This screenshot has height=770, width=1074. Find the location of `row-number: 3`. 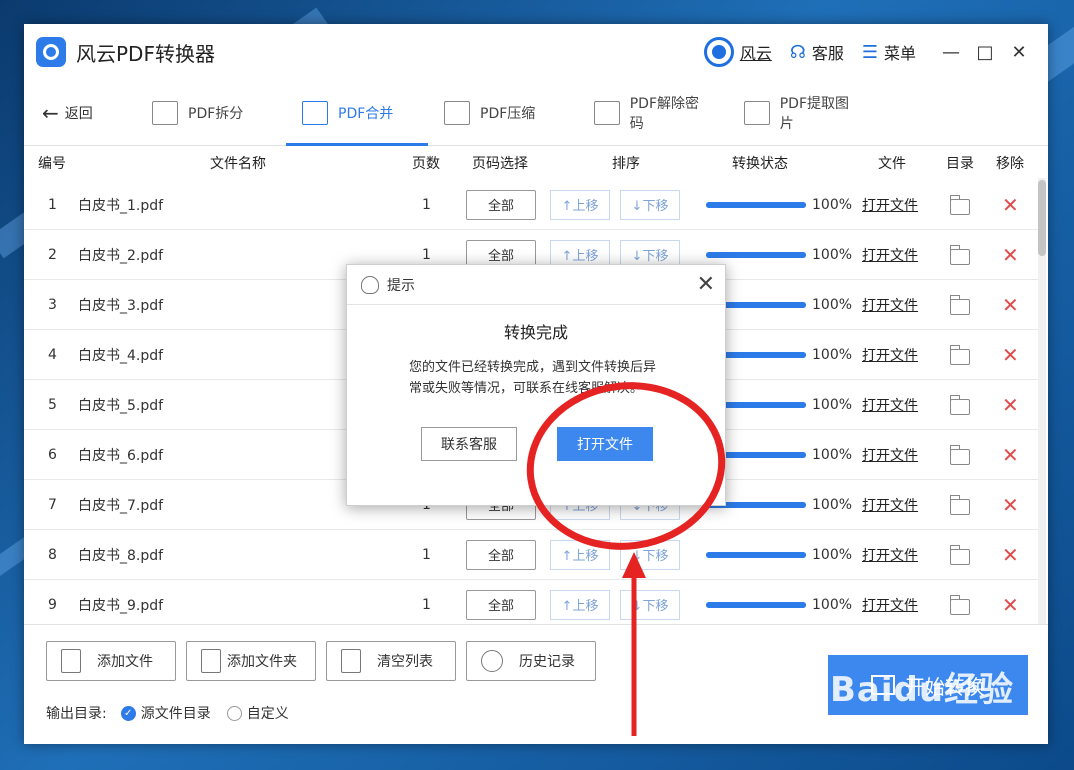

row-number: 3 is located at coordinates (52, 304).